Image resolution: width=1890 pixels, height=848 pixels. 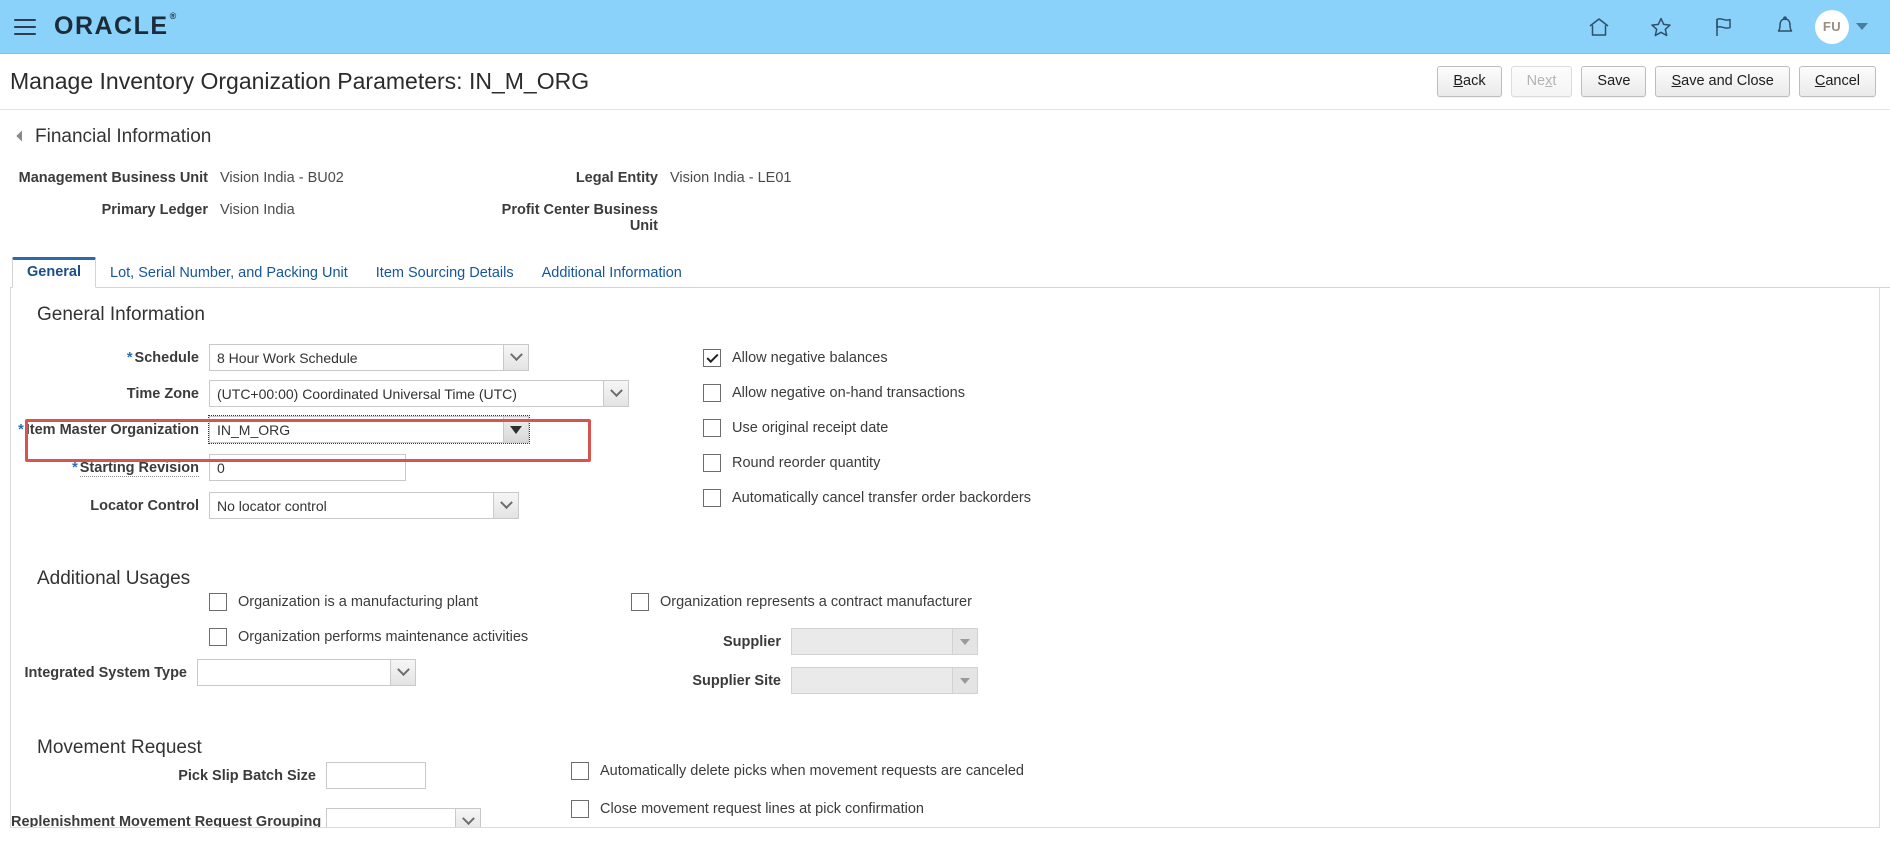 What do you see at coordinates (229, 273) in the screenshot?
I see `tab-lot-serial-number-packing-unit: Lot, Serial Number, and Packing Unit` at bounding box center [229, 273].